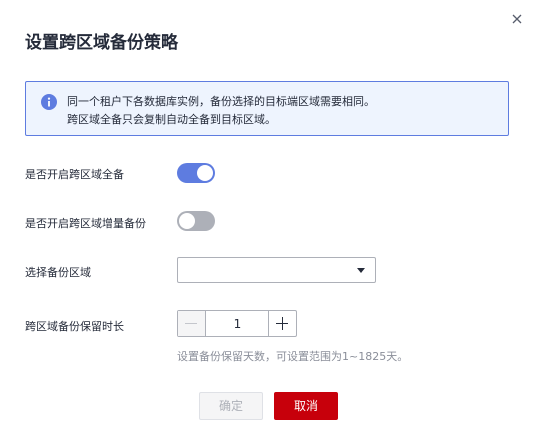 The height and width of the screenshot is (443, 539). Describe the element at coordinates (231, 406) in the screenshot. I see `confirm-button: 确定` at that location.